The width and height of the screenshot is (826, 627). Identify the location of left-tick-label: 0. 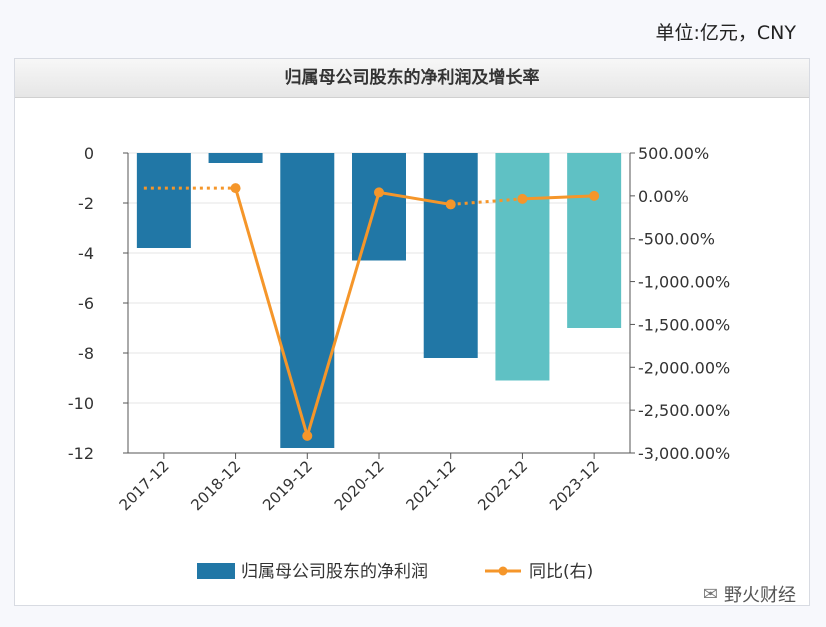
(89, 153).